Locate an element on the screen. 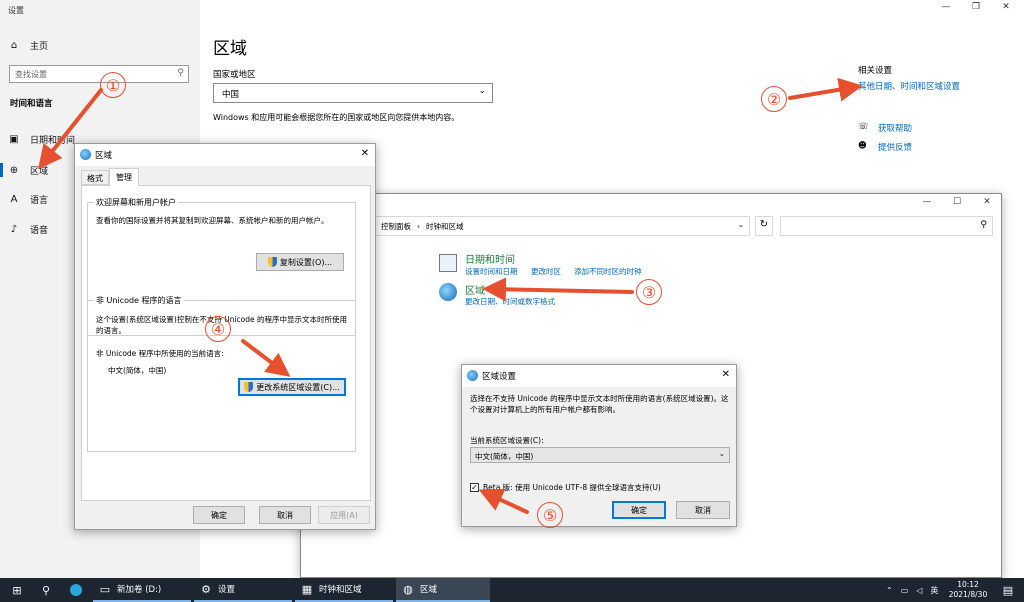 The width and height of the screenshot is (1024, 602). network-icon: ▭ is located at coordinates (905, 590).